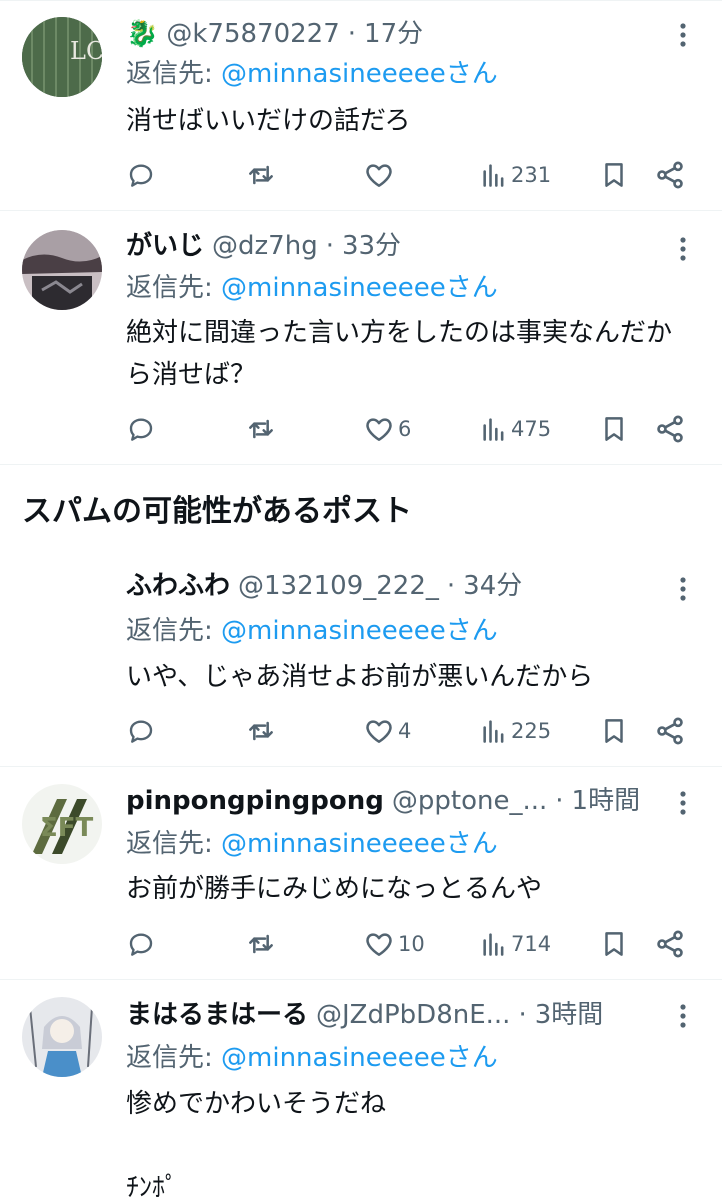  Describe the element at coordinates (379, 731) in the screenshot. I see `heart-icon` at that location.